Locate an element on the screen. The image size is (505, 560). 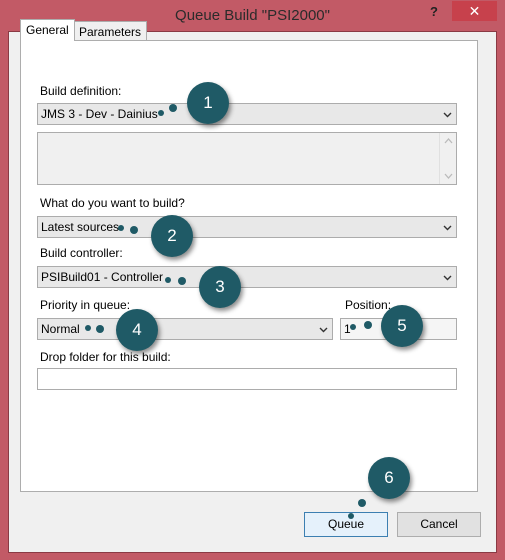
callout-1: 1 is located at coordinates (208, 103).